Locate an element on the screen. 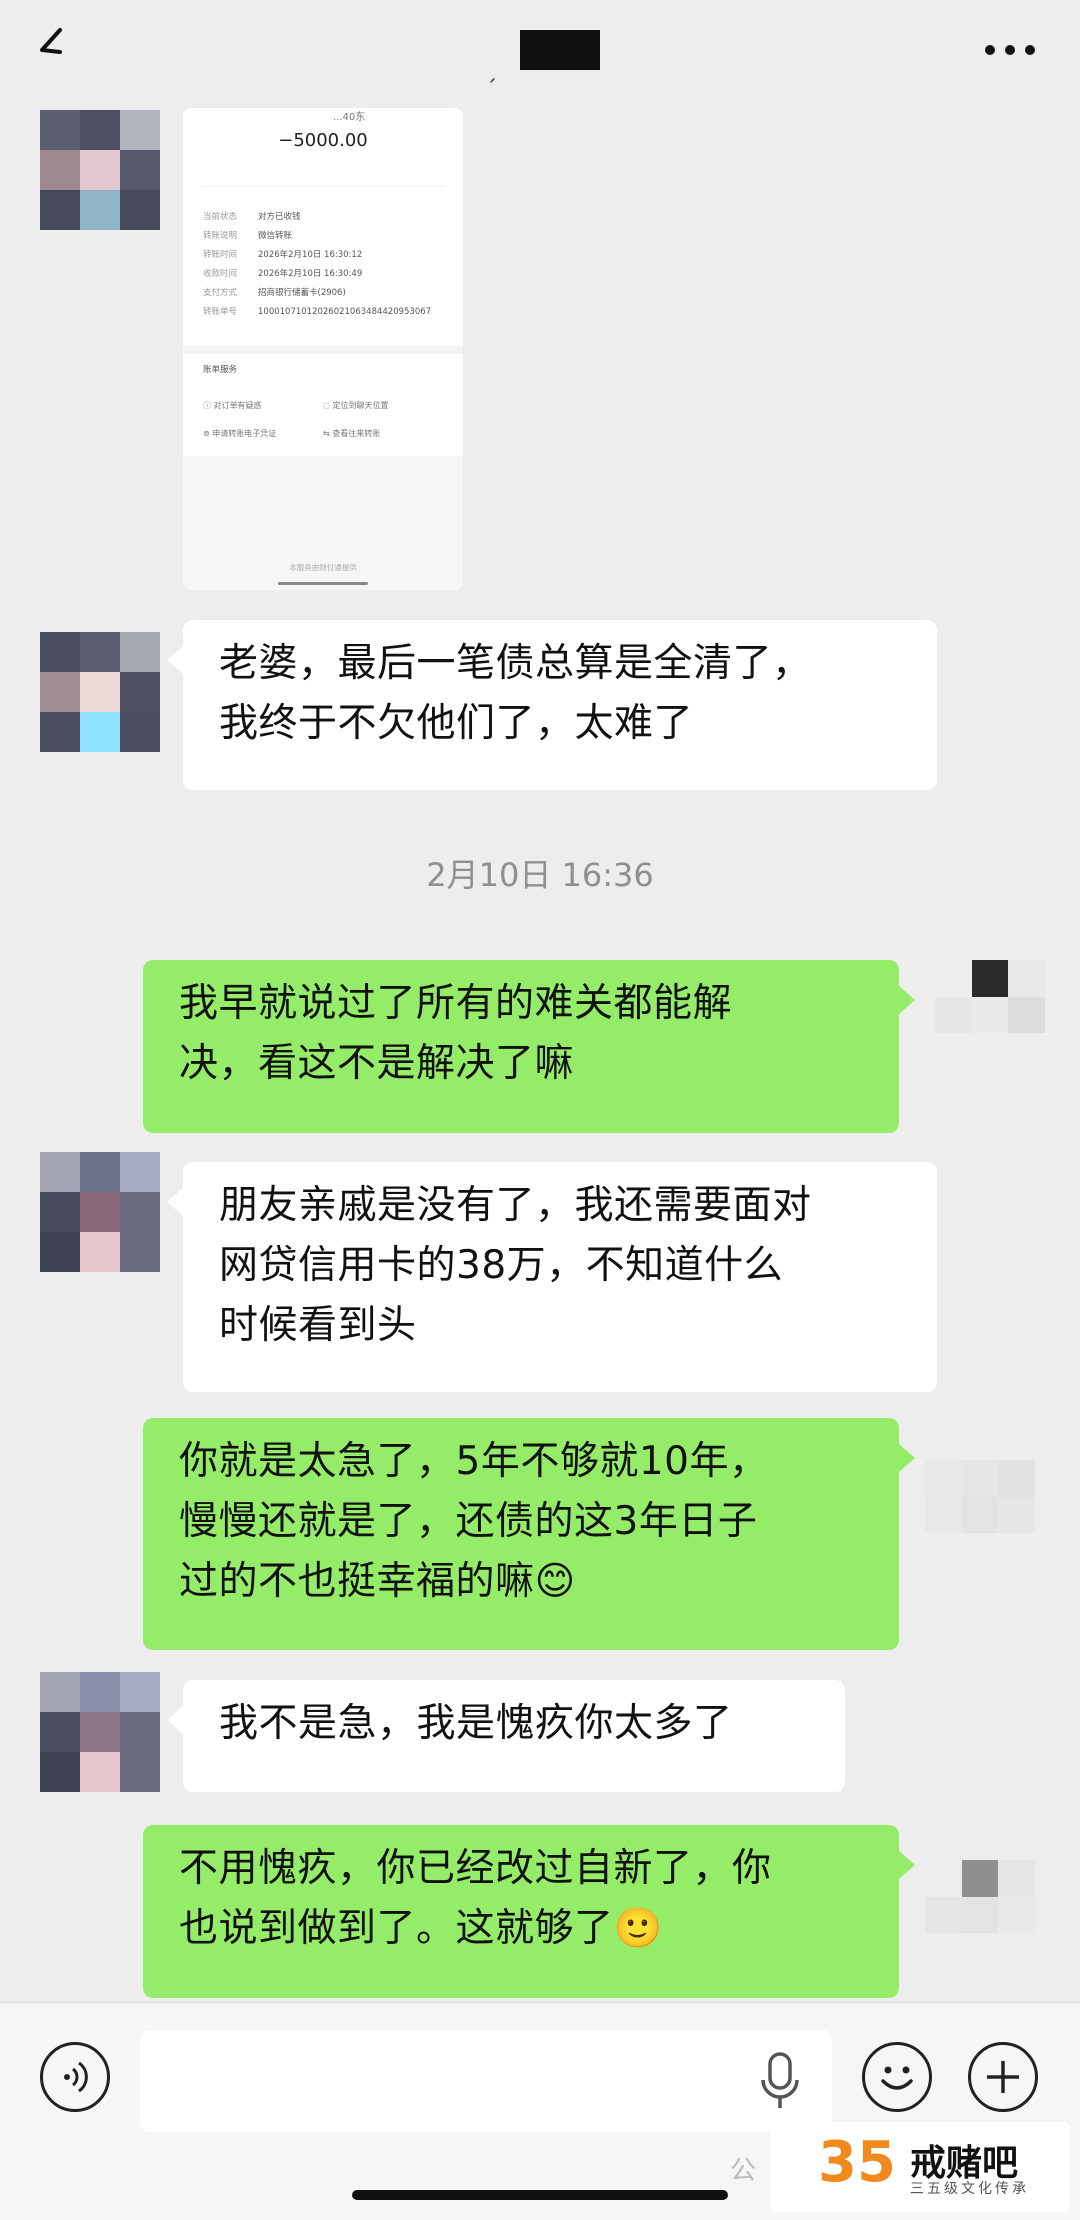 This screenshot has width=1080, height=2220. message-bubble-received: 朋友亲戚是没有了，我还需要面对 网贷信用卡的38万，不知道什么 时候看到头 is located at coordinates (552, 1277).